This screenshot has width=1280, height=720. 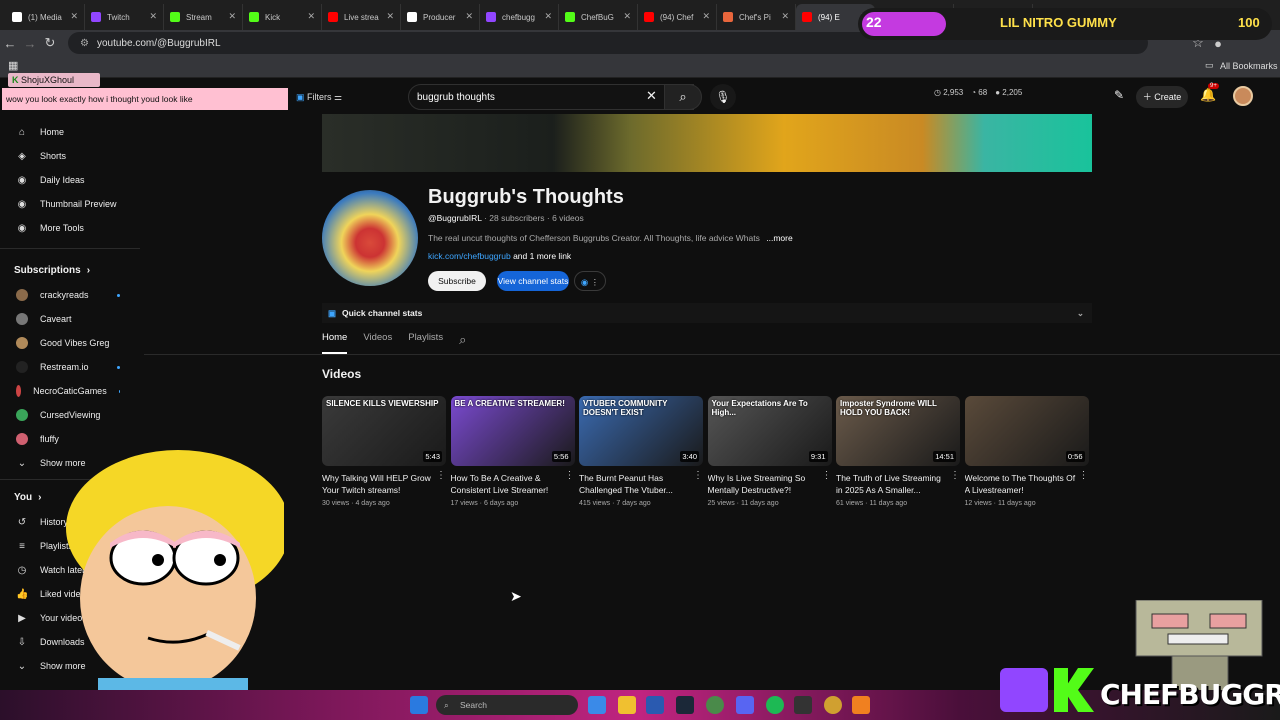 I want to click on create-button: ＋ Create, so click(x=1162, y=97).